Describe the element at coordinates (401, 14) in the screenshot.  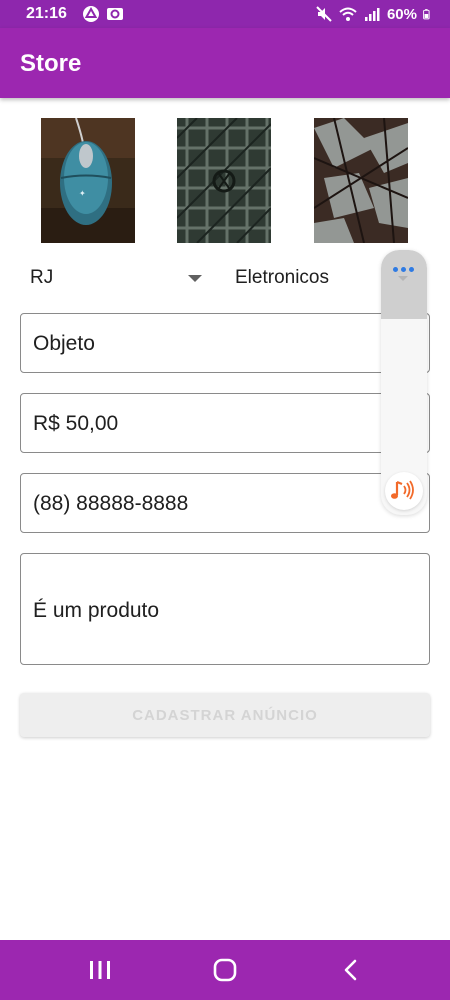
I see `battery-percent: 60%` at that location.